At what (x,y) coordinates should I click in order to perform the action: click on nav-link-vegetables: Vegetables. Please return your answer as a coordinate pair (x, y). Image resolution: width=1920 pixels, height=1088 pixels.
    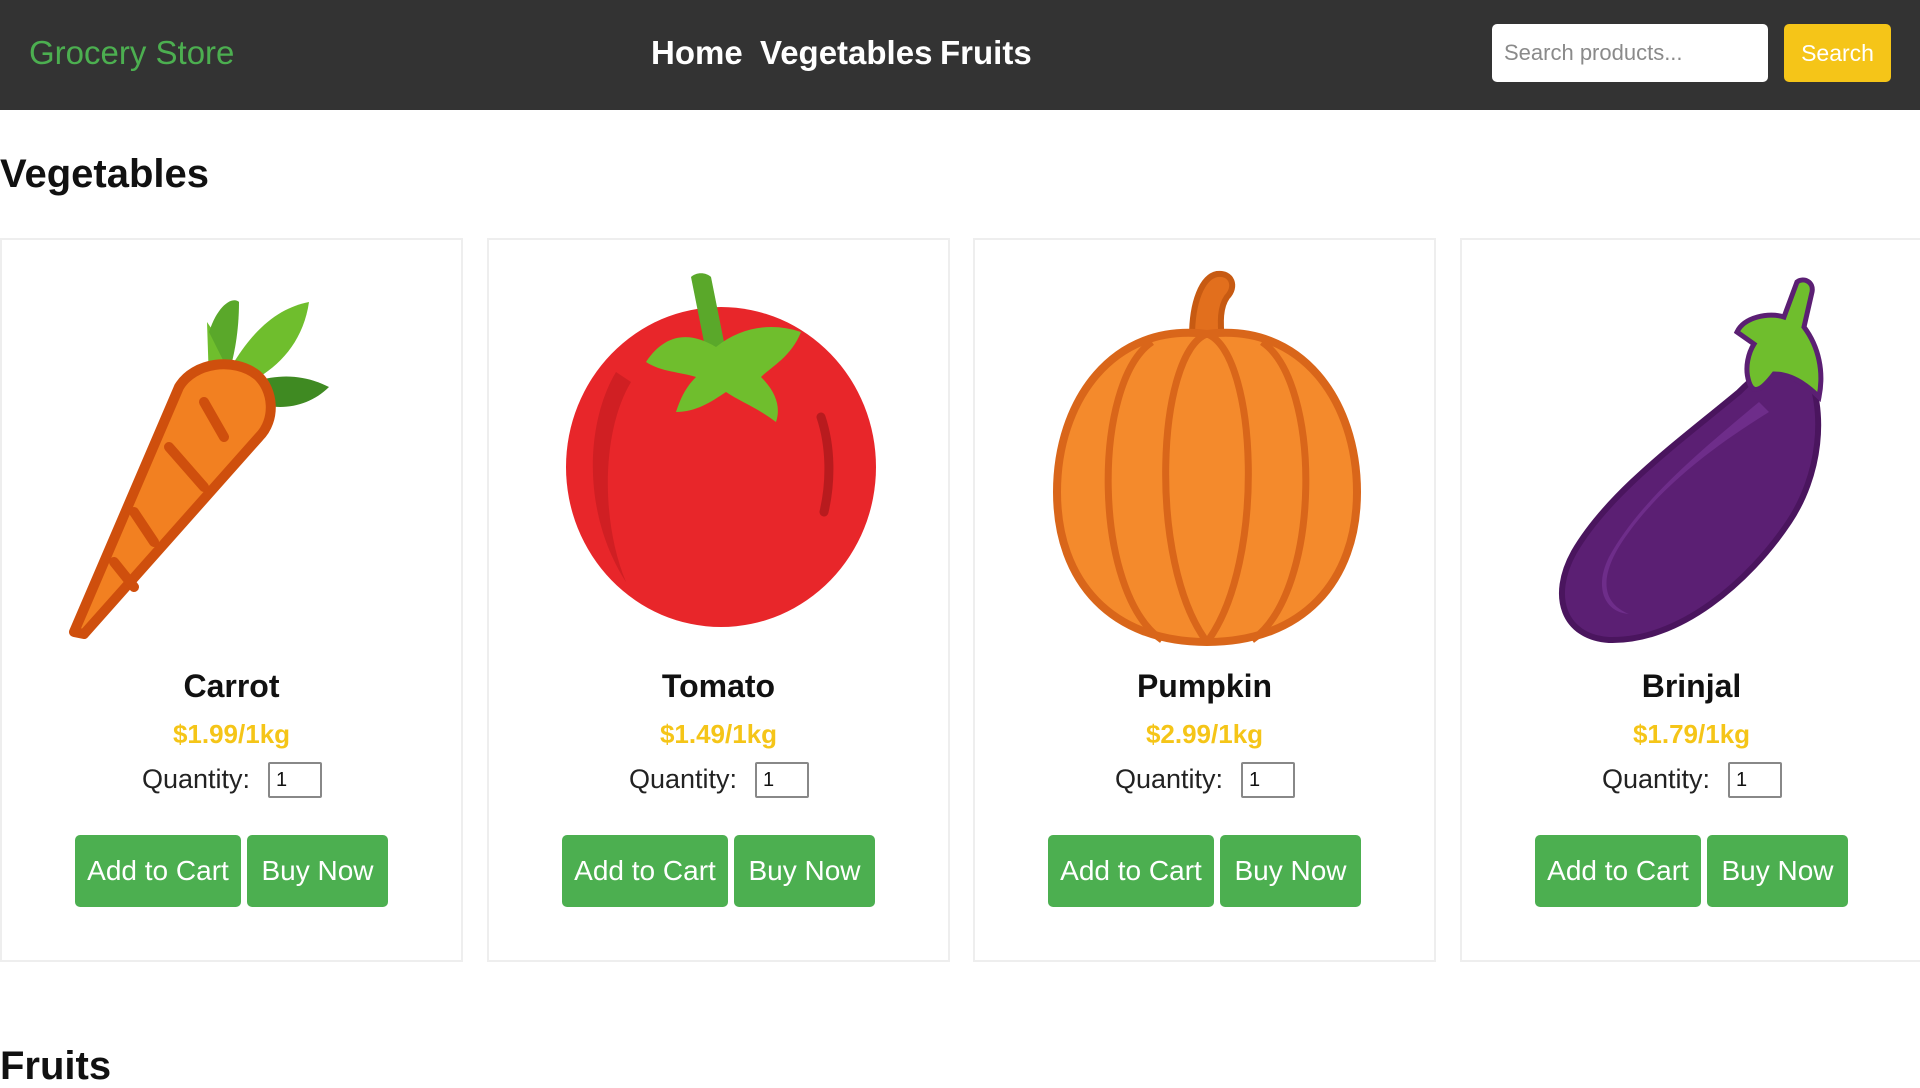
    Looking at the image, I should click on (846, 52).